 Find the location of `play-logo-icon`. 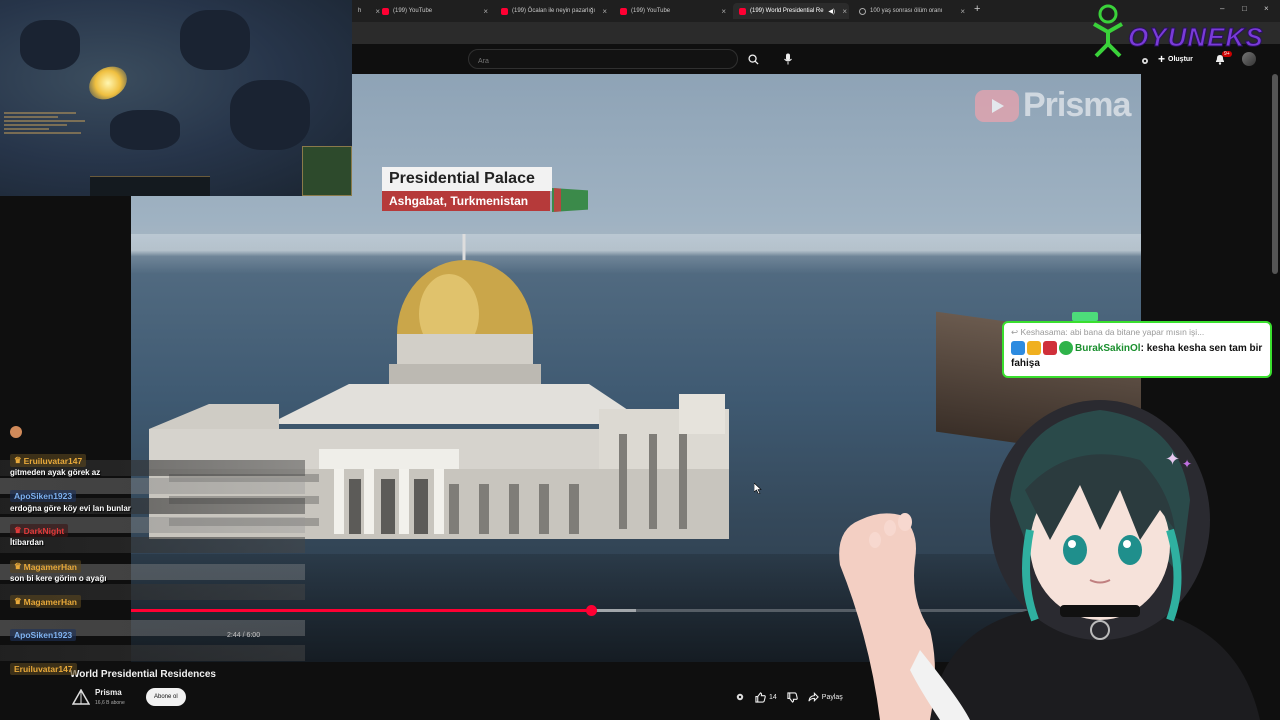

play-logo-icon is located at coordinates (997, 105).